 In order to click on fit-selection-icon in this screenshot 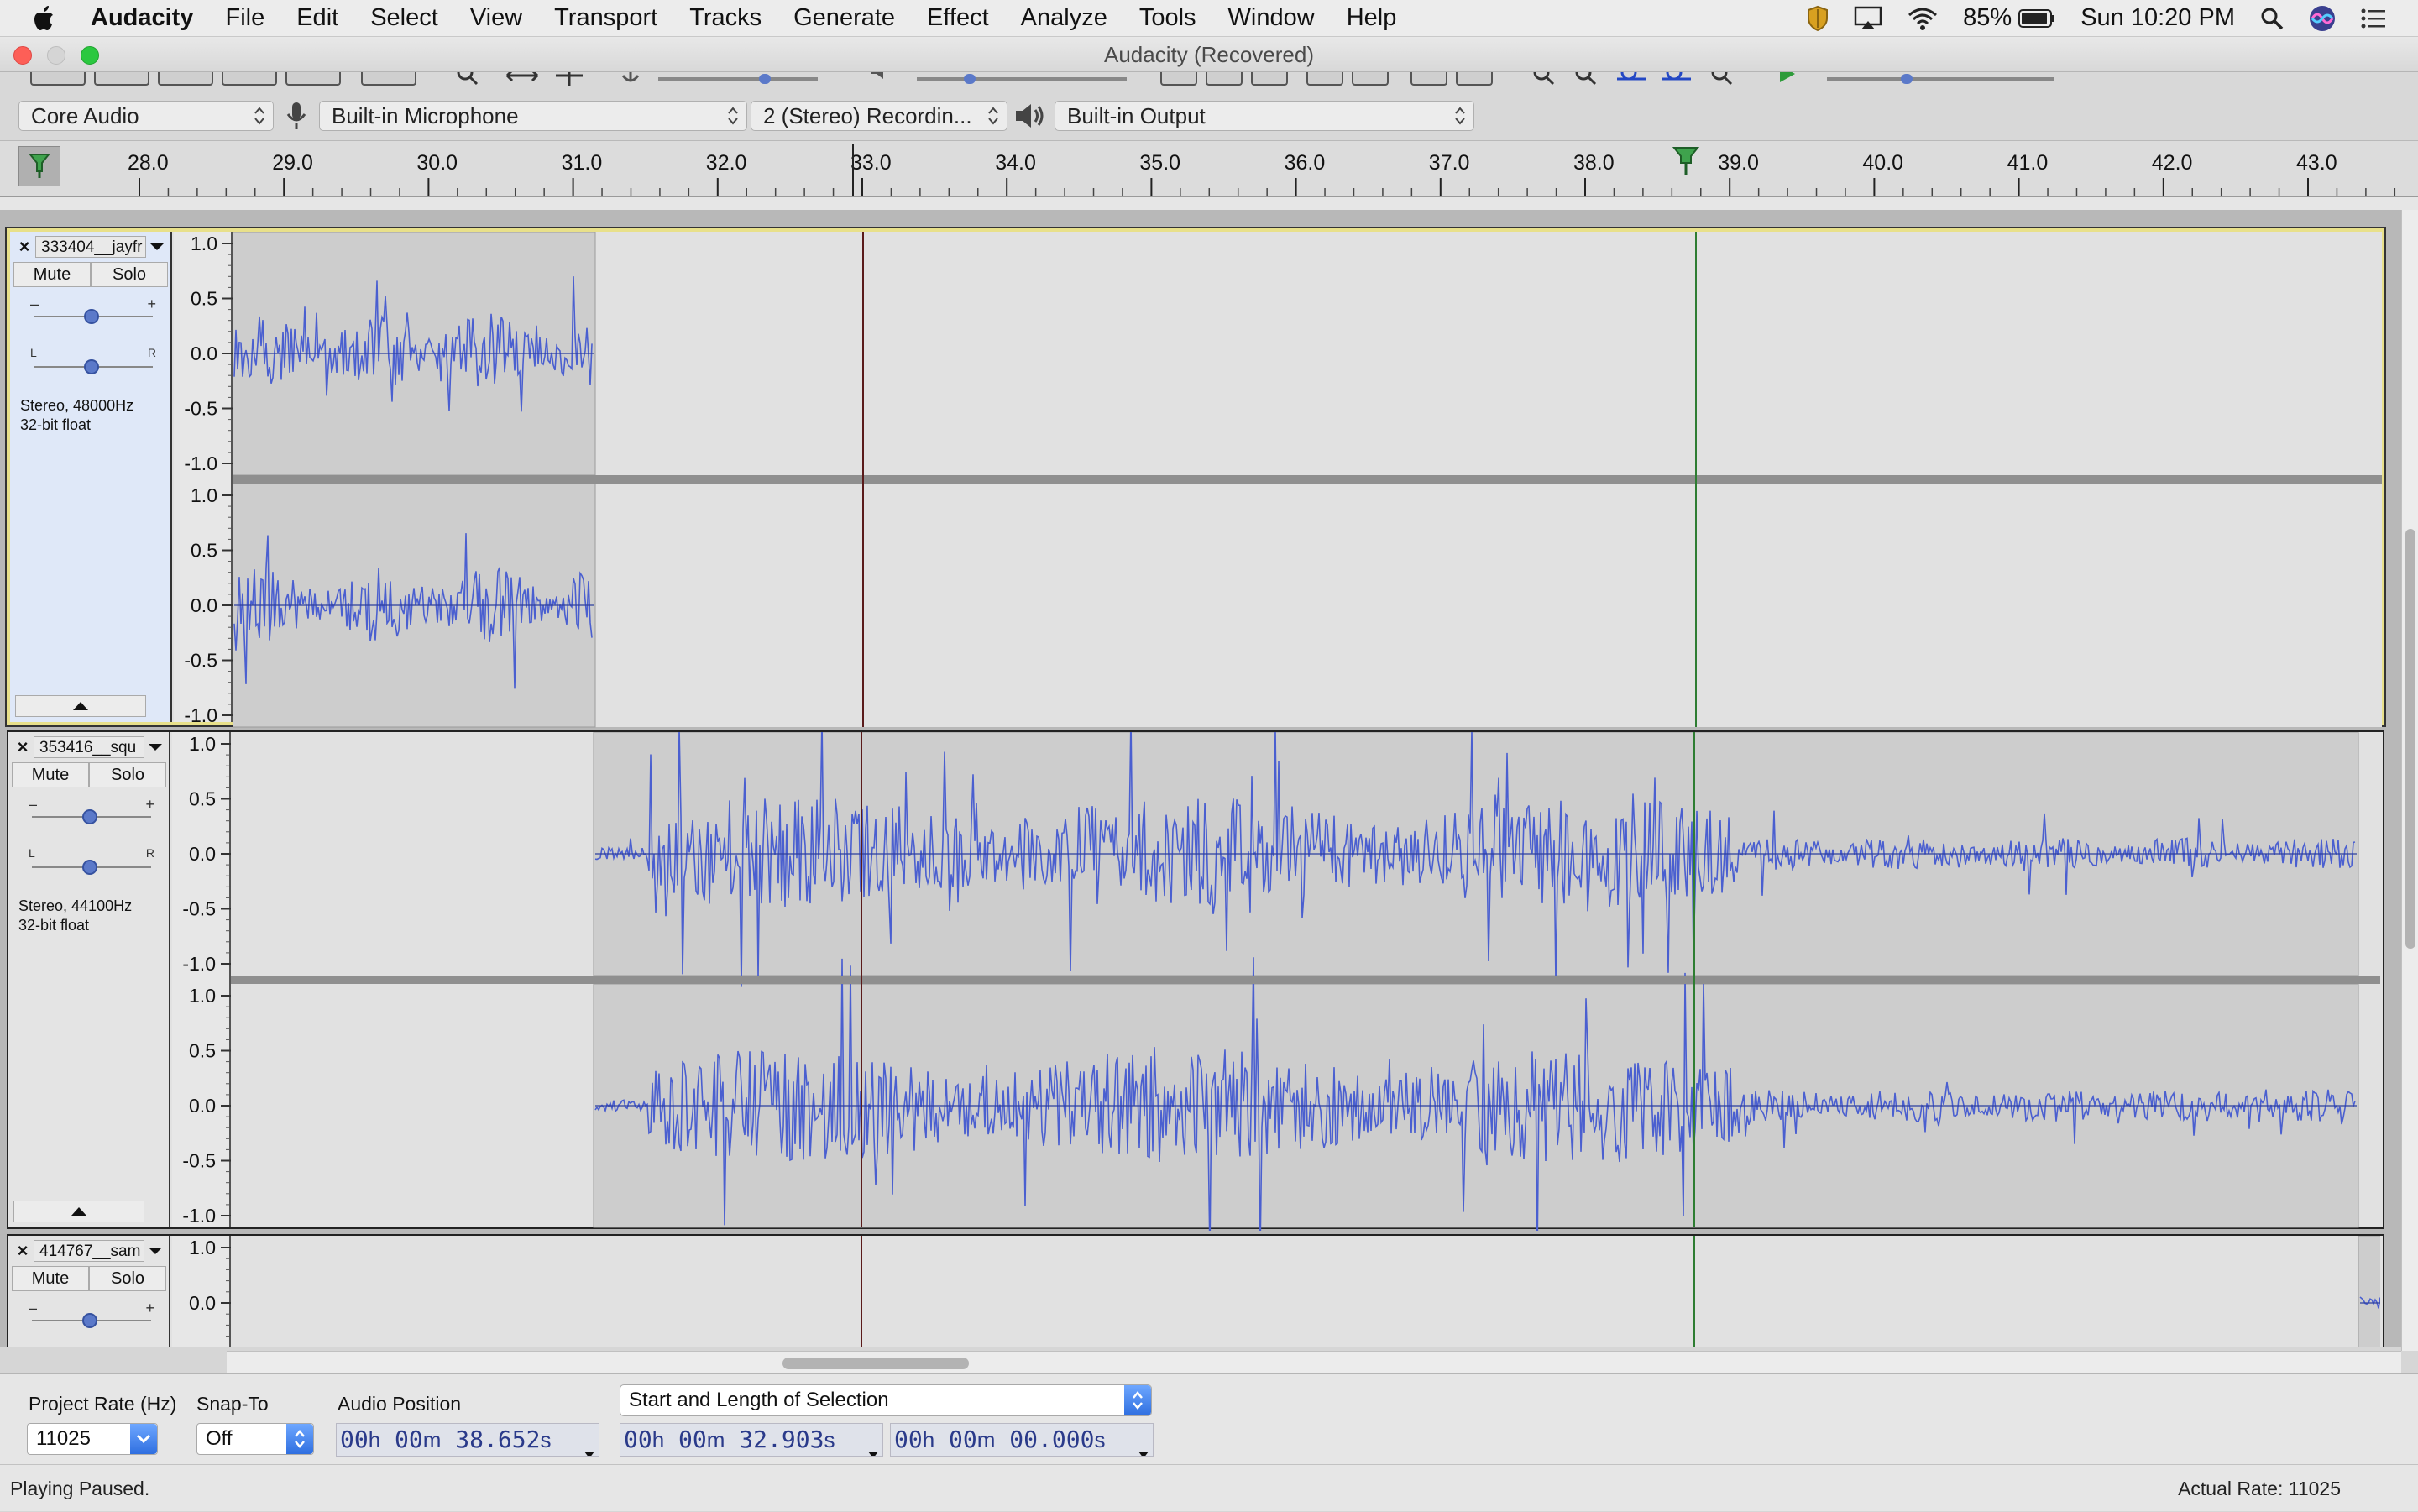, I will do `click(1632, 80)`.